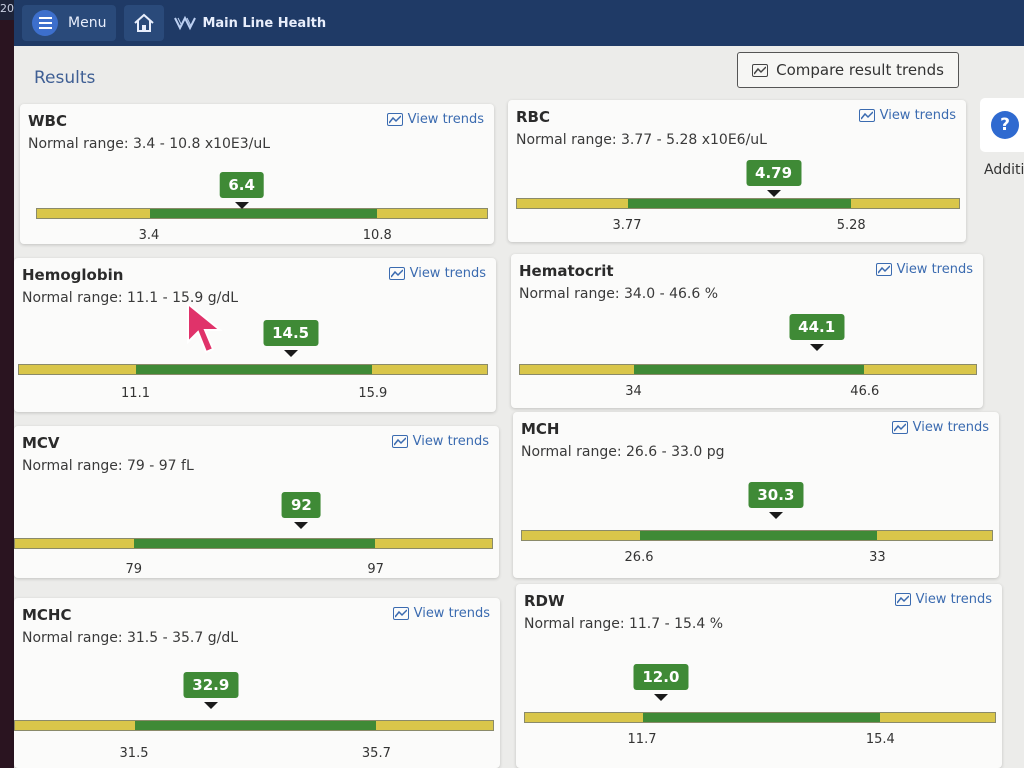 This screenshot has height=768, width=1024. I want to click on menu-label: Menu, so click(87, 23).